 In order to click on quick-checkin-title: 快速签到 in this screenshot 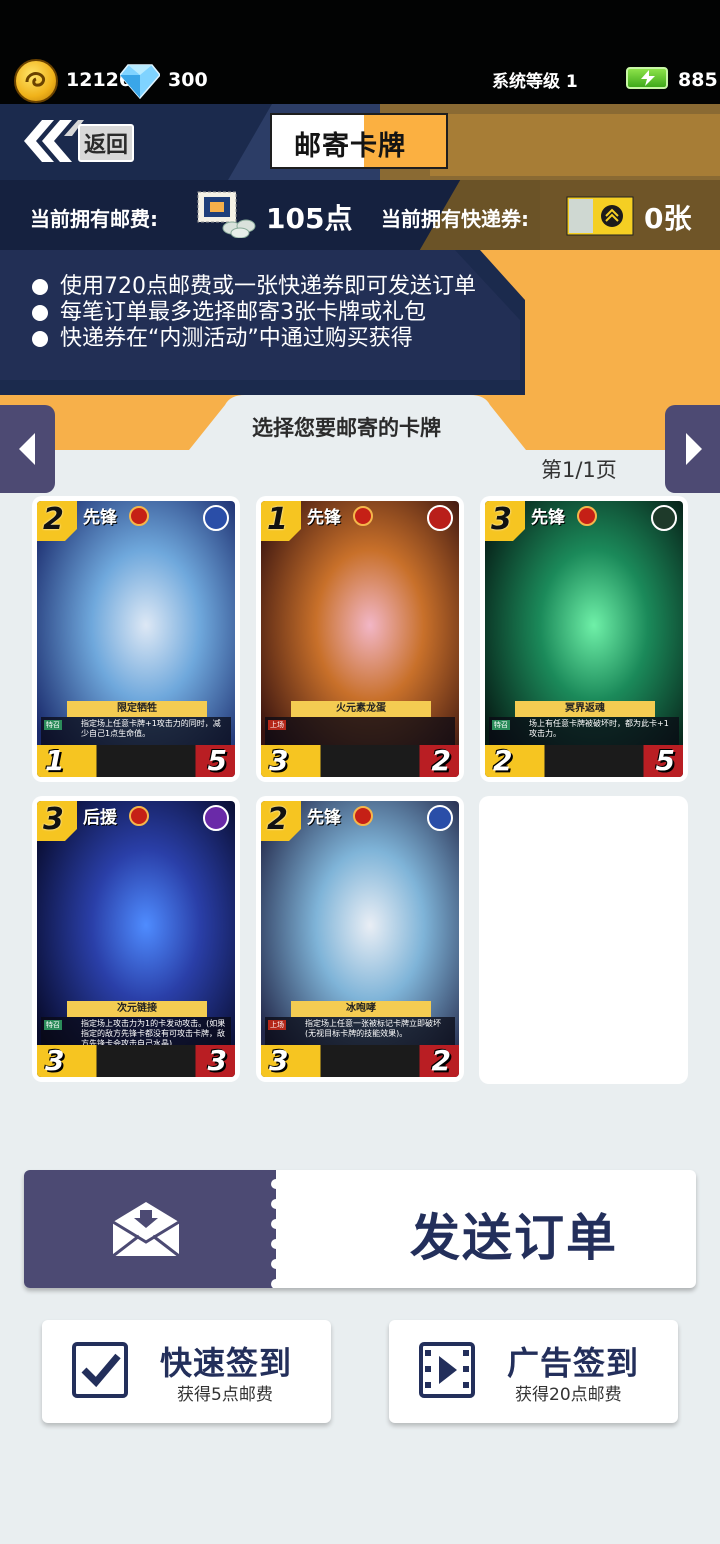, I will do `click(226, 1363)`.